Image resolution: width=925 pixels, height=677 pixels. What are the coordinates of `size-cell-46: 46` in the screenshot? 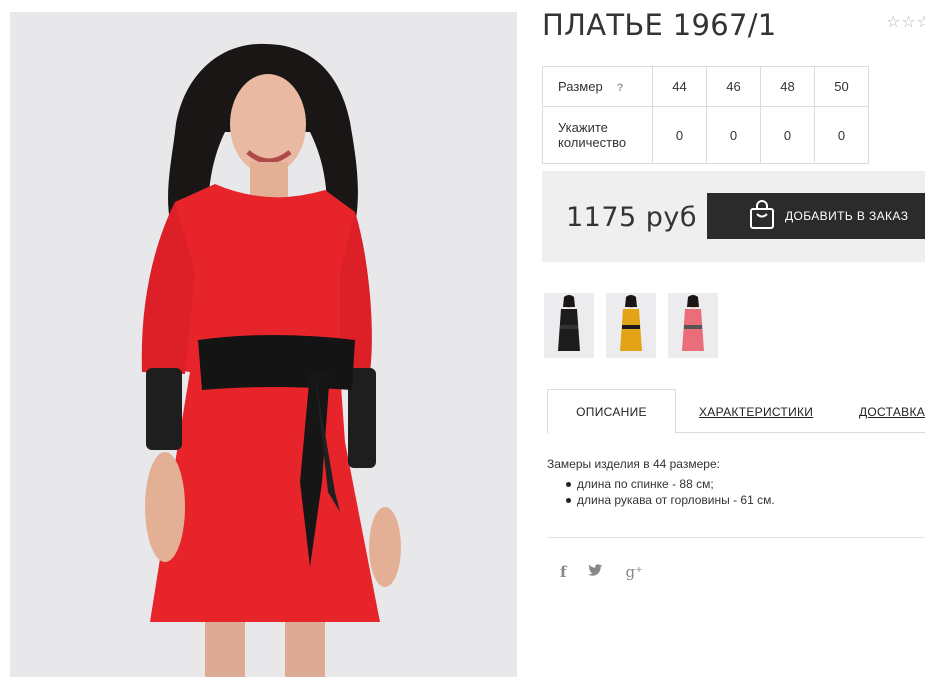 It's located at (733, 86).